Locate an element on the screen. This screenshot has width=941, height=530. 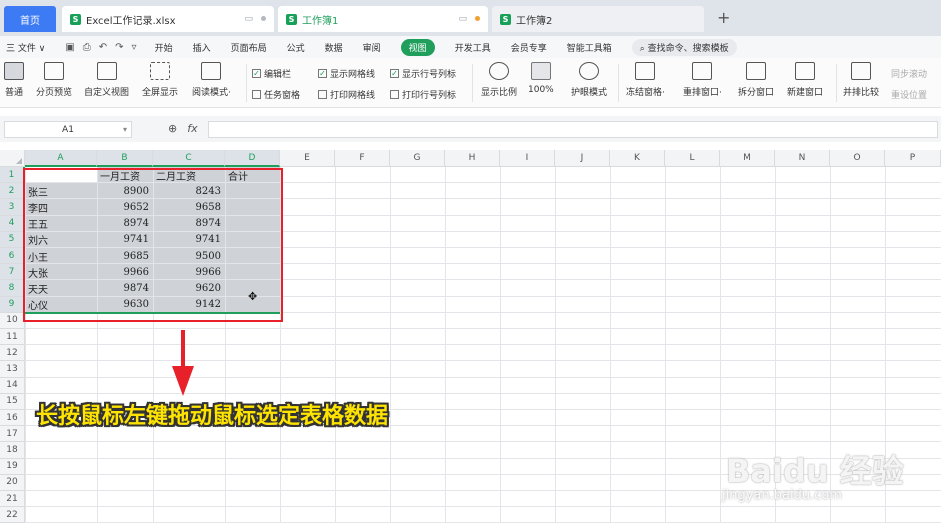
column-header-k: K is located at coordinates (637, 158).